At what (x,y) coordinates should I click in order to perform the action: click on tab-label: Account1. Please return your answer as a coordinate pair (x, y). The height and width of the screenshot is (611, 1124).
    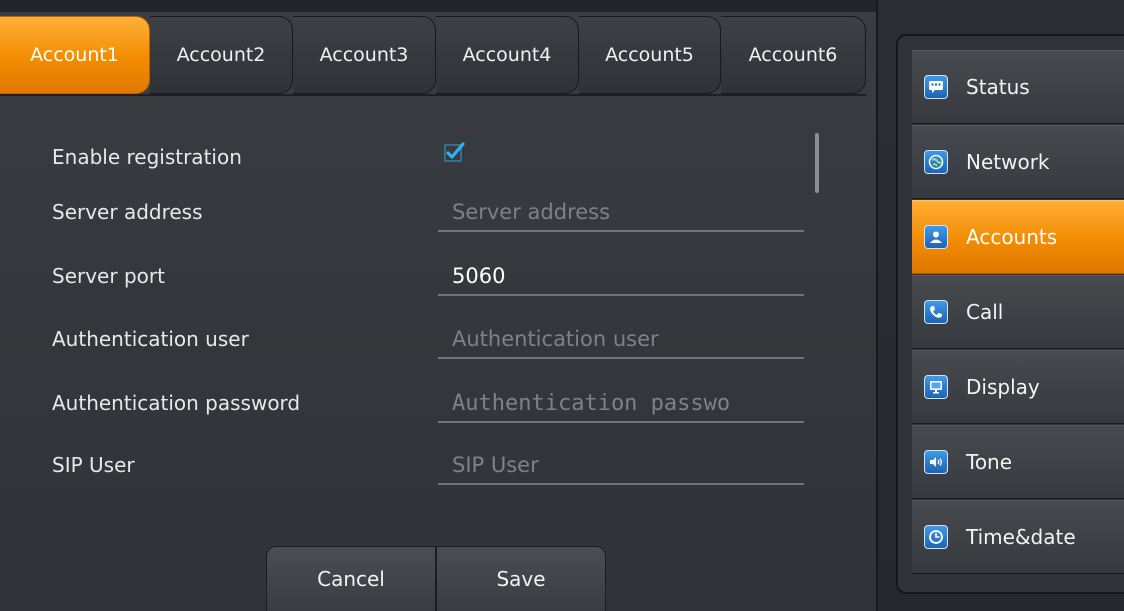
    Looking at the image, I should click on (74, 55).